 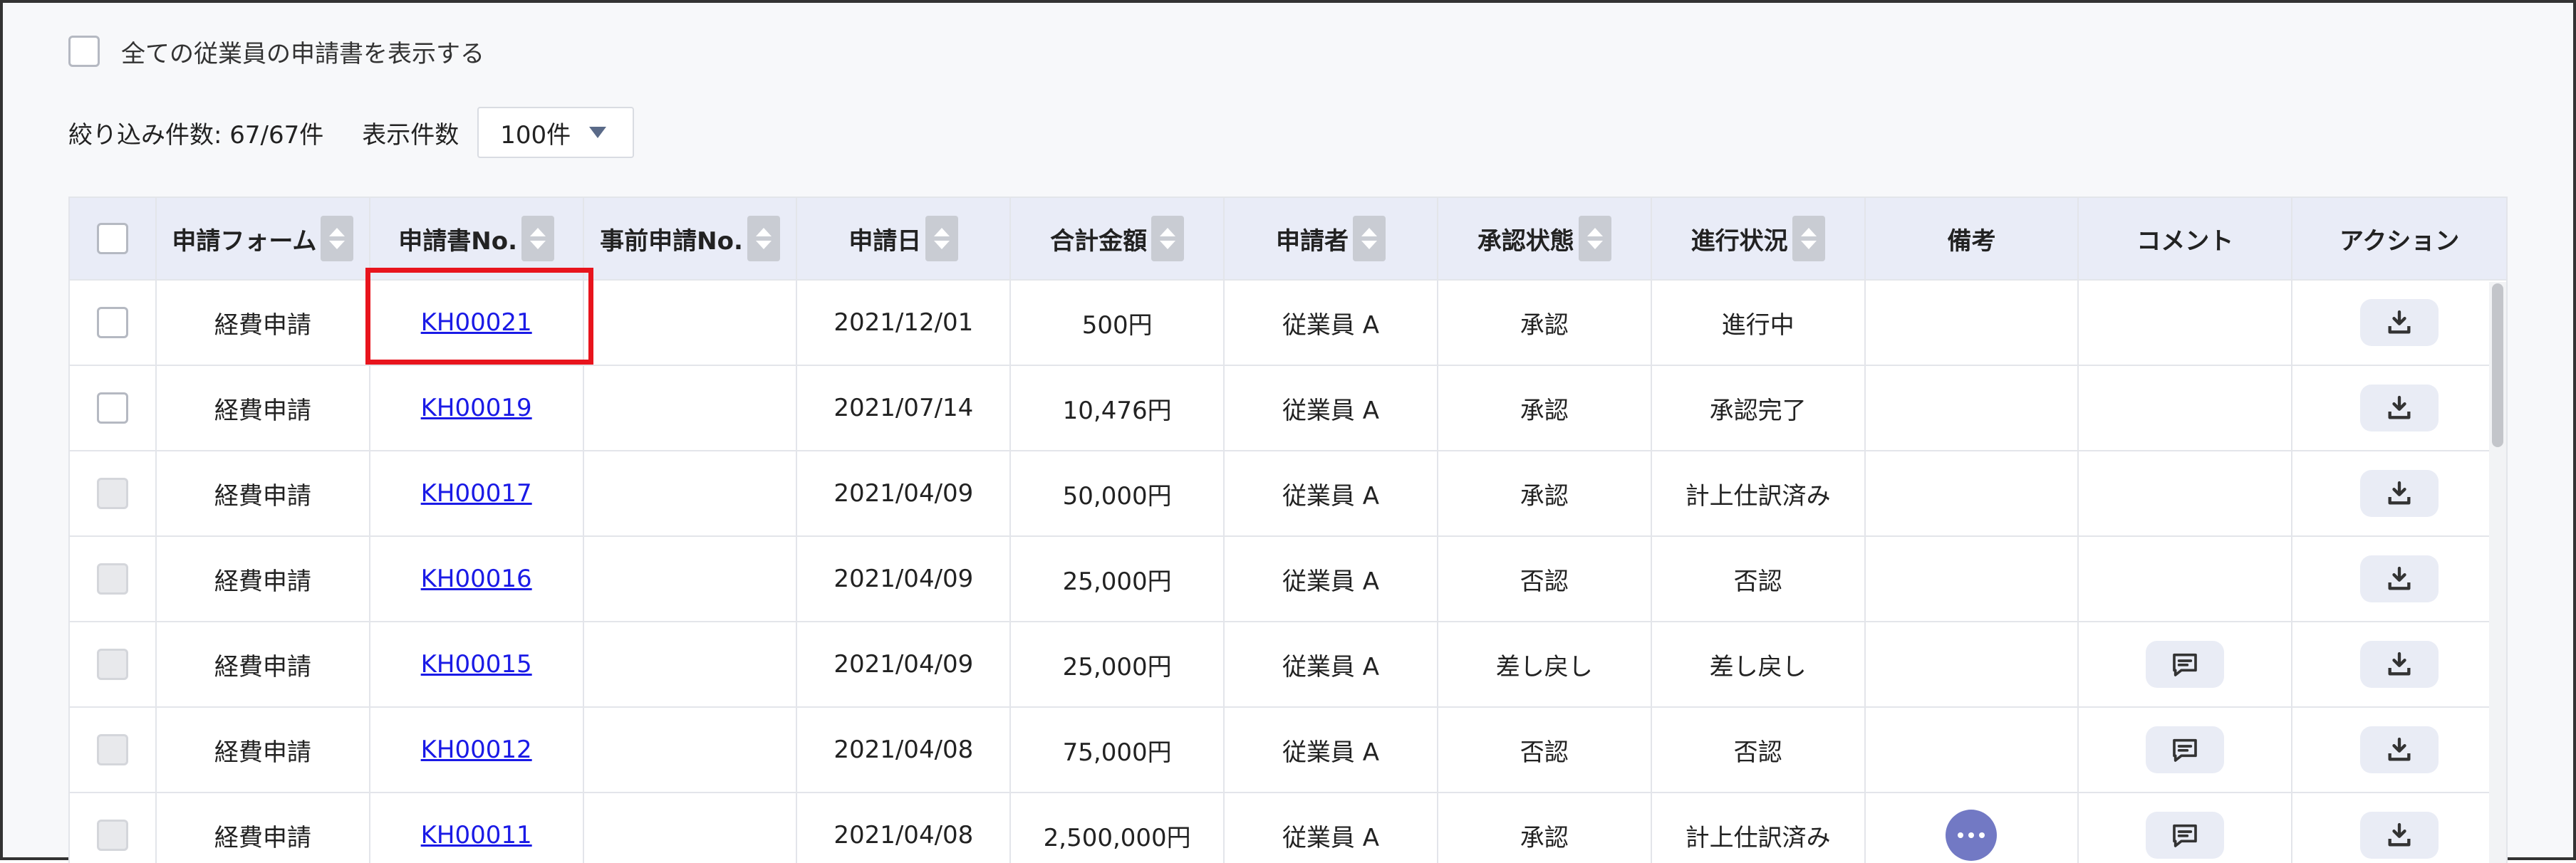 I want to click on approval-text: 承認, so click(x=1544, y=496).